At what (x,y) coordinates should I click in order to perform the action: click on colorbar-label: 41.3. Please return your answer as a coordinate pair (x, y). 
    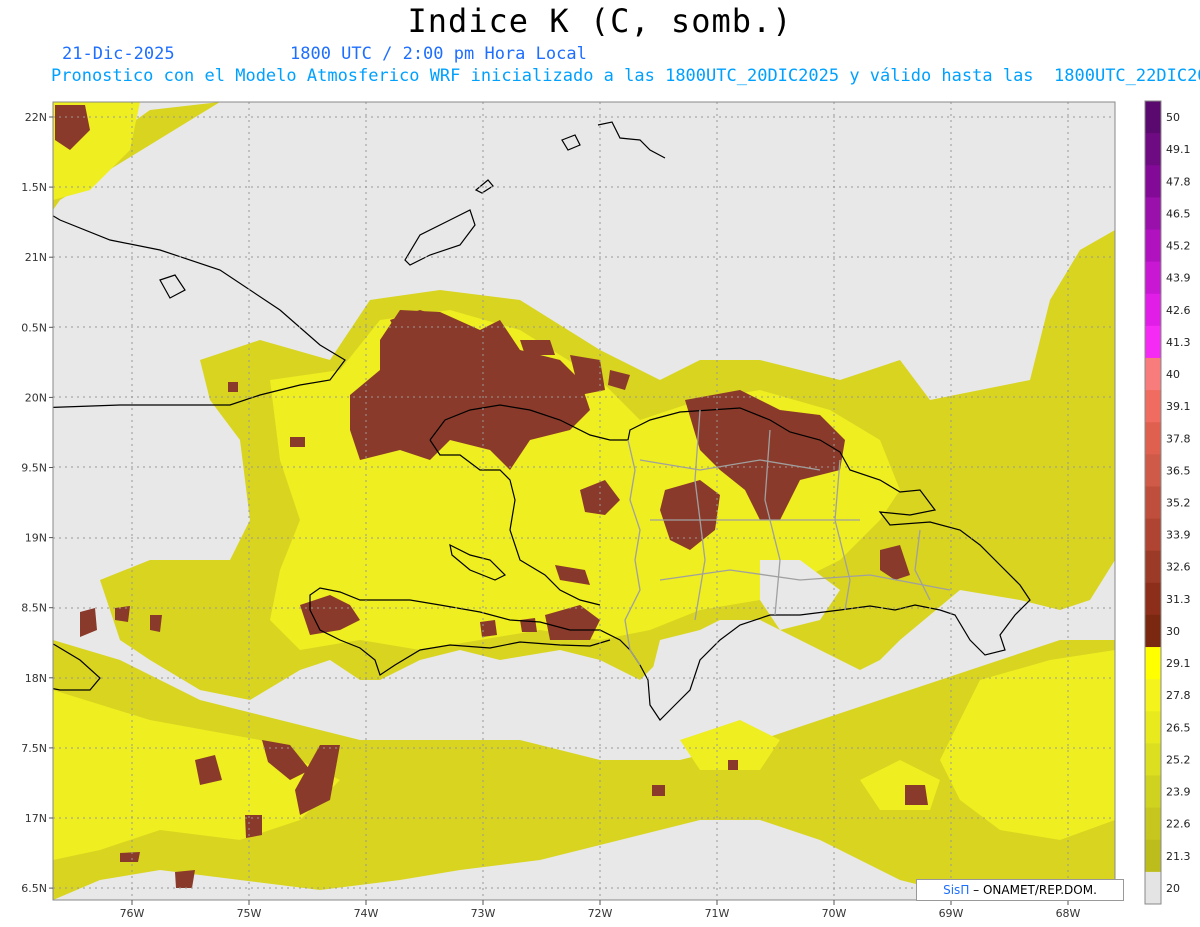
    Looking at the image, I should click on (1178, 342).